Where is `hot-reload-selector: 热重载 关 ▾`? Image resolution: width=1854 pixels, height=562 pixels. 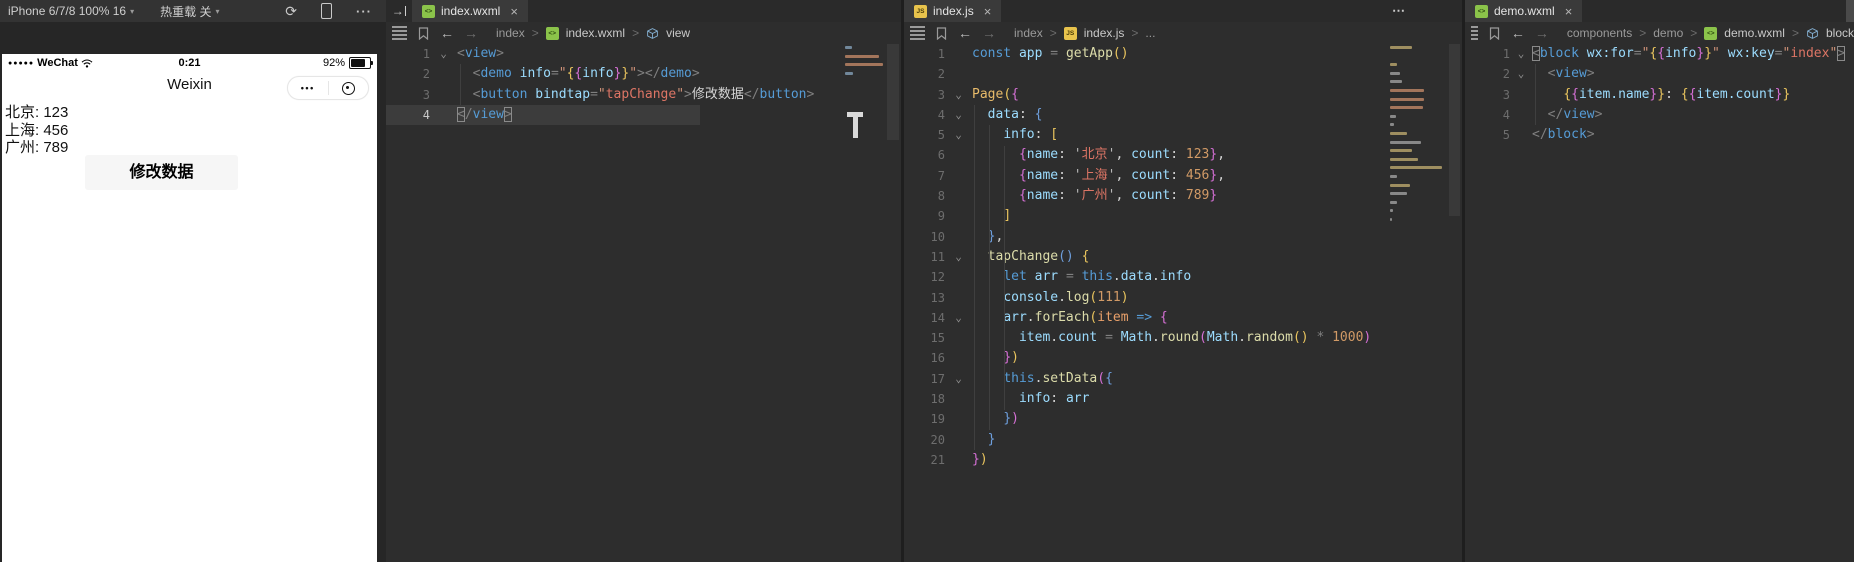
hot-reload-selector: 热重载 关 ▾ is located at coordinates (189, 11).